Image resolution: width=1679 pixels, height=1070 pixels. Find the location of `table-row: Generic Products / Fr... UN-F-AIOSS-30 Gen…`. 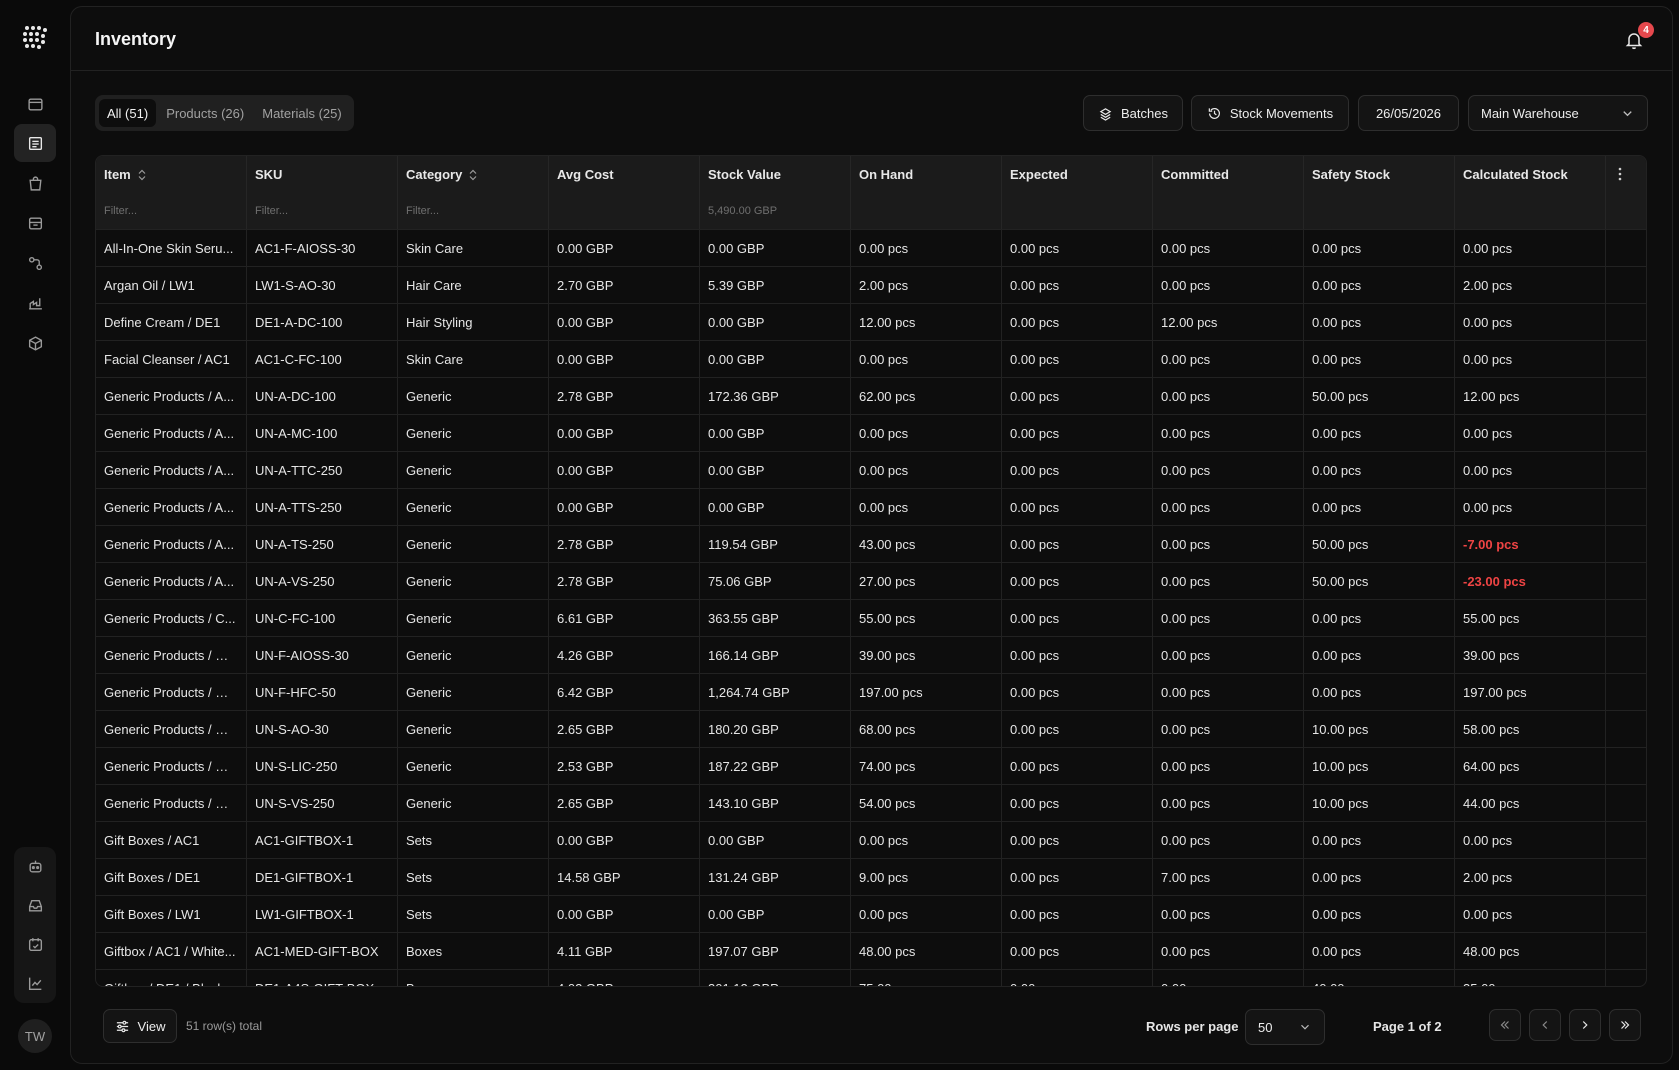

table-row: Generic Products / Fr... UN-F-AIOSS-30 Gen… is located at coordinates (871, 654).